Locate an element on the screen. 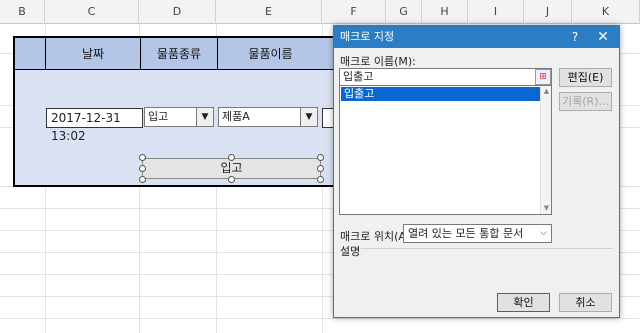 Image resolution: width=640 pixels, height=333 pixels. header-date: 날짜 is located at coordinates (92, 54).